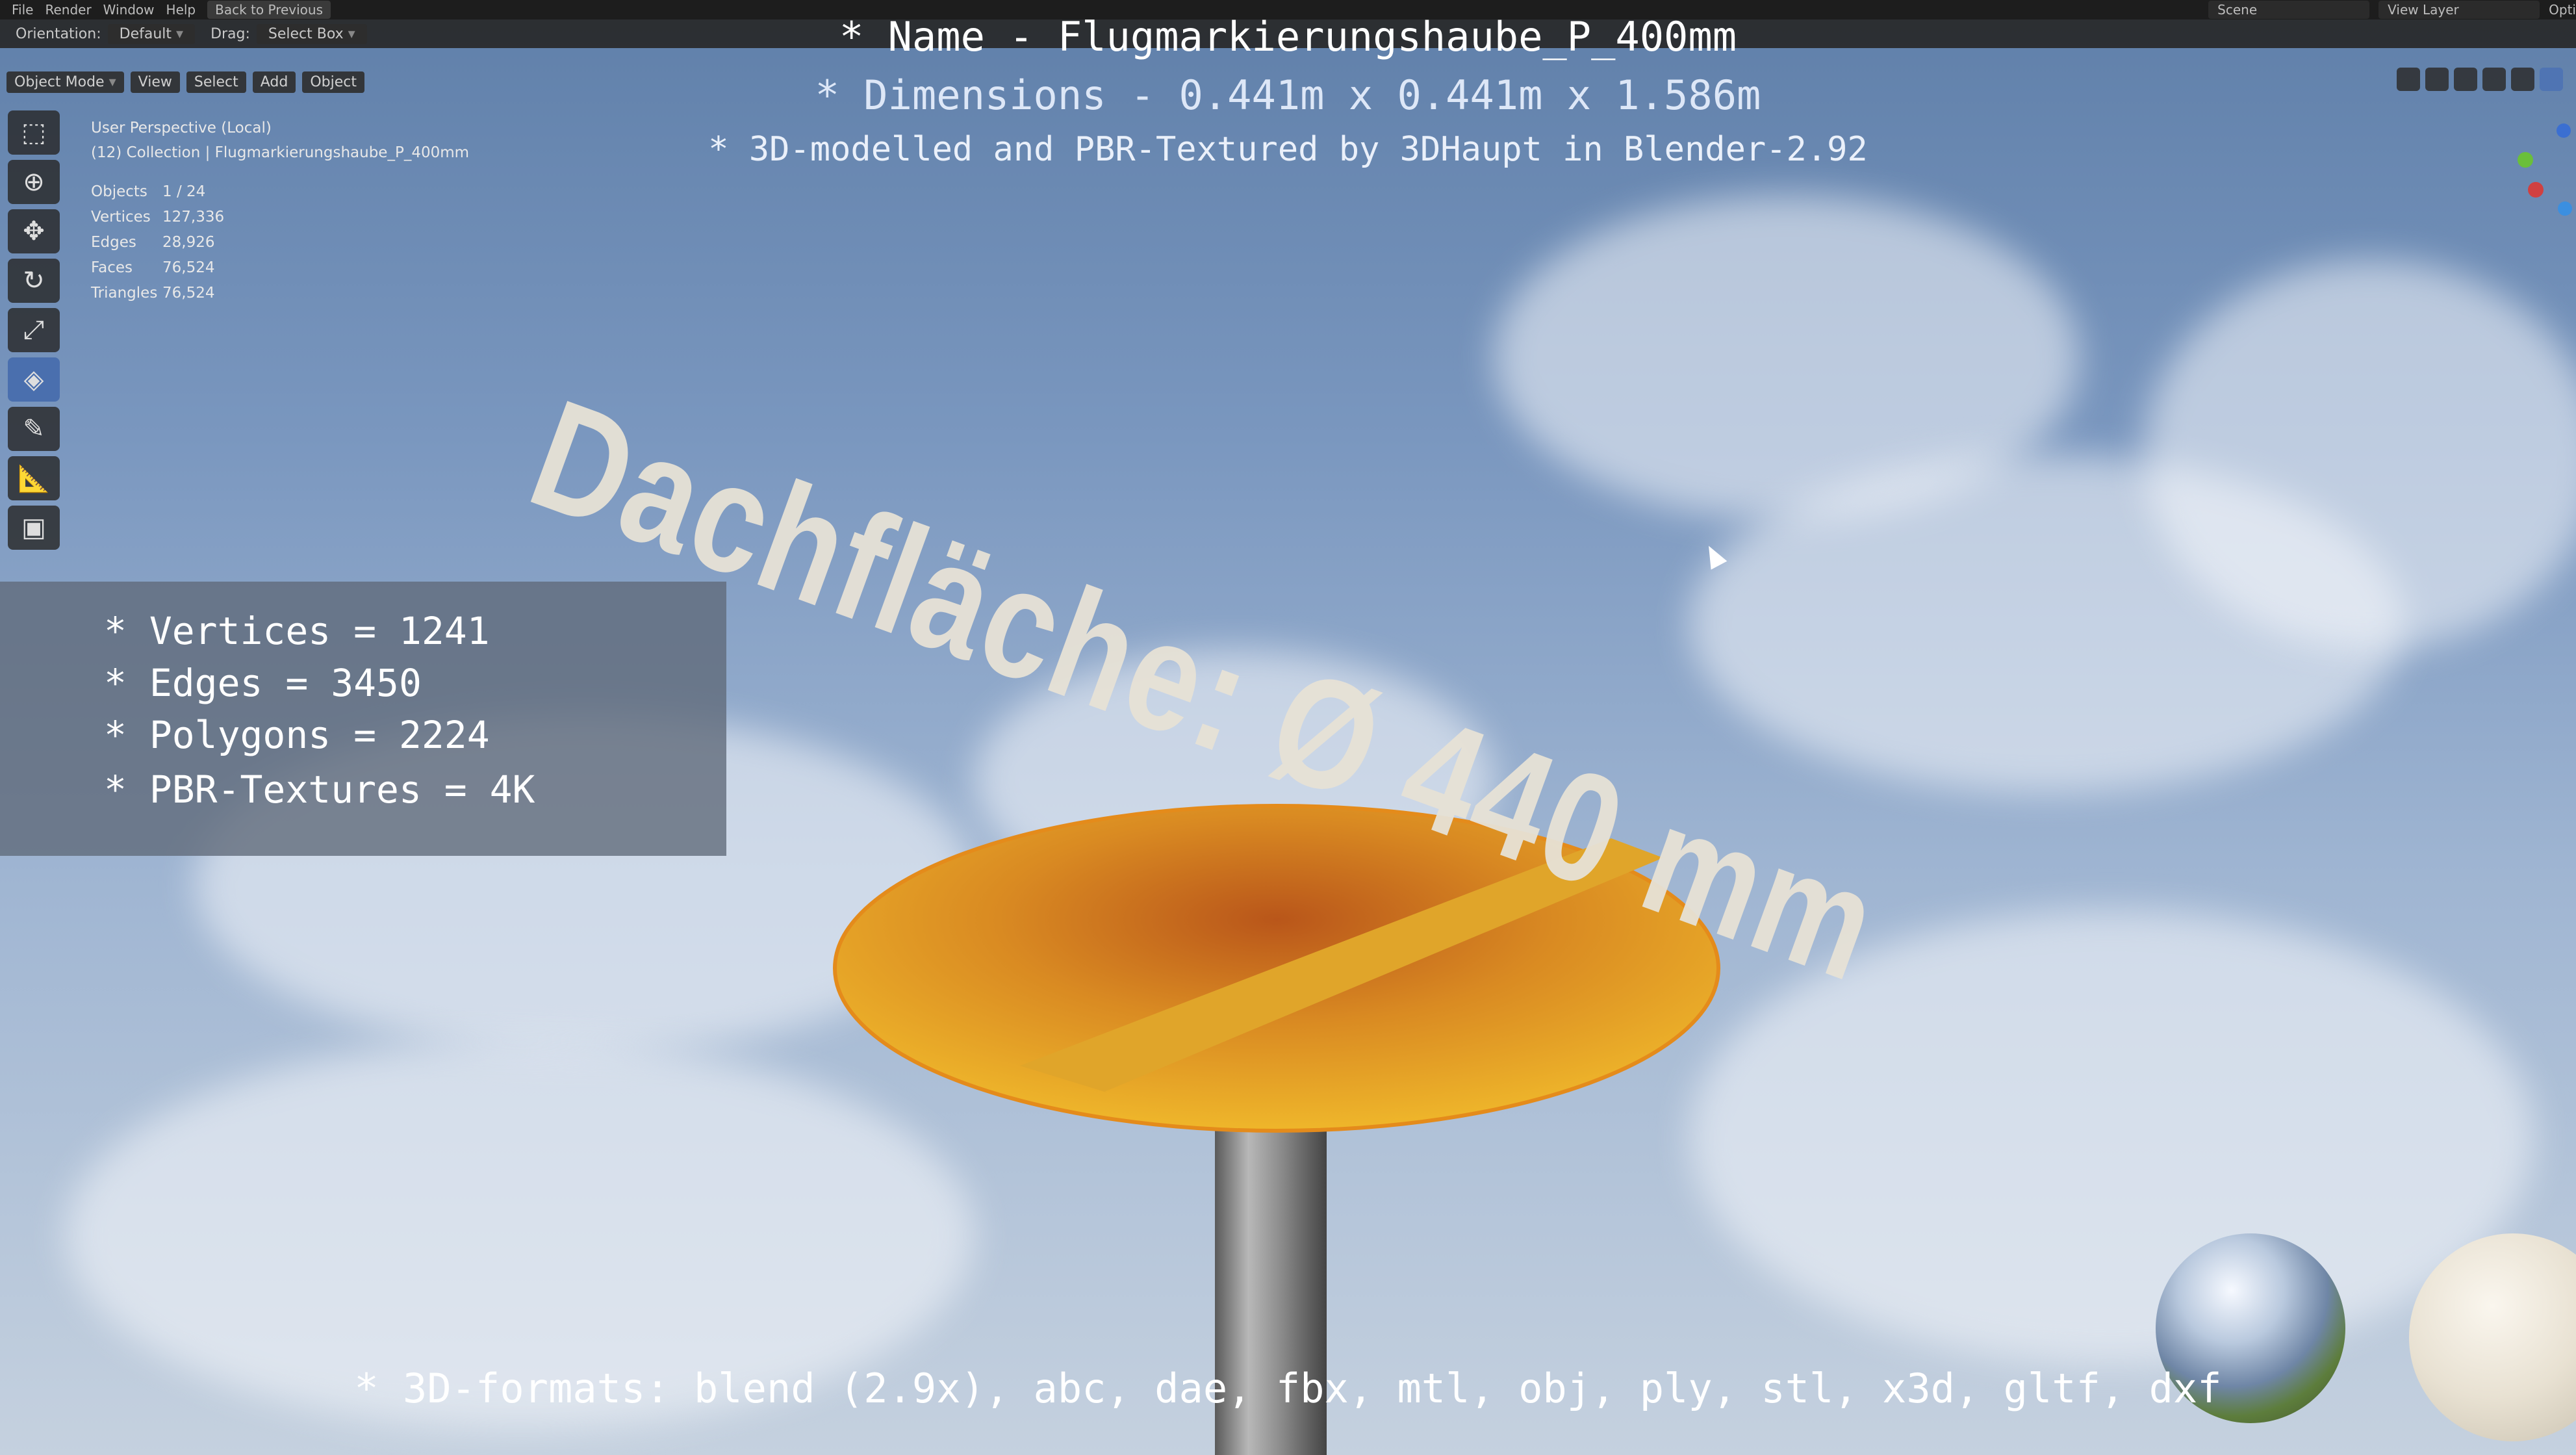 Image resolution: width=2576 pixels, height=1455 pixels. I want to click on left-toolbar: ⬚ ⊕ ✥ ↻ ⤢ ◈ ✎ 📐 ▣, so click(38, 330).